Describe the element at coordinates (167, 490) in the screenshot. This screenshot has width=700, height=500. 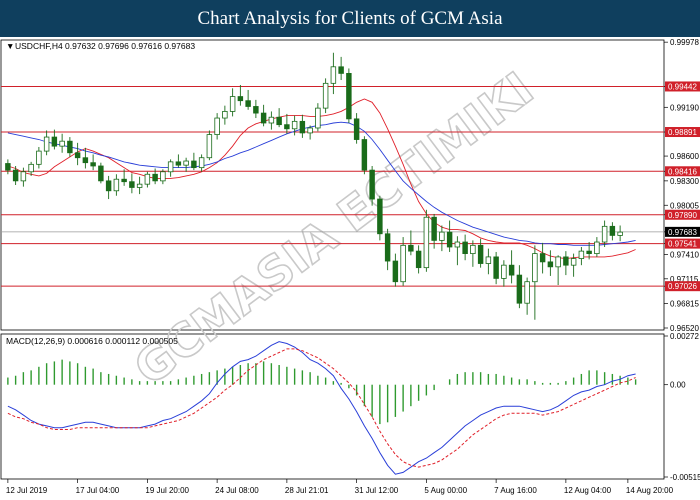
I see `time-tick-label: 19 Jul 20:00` at that location.